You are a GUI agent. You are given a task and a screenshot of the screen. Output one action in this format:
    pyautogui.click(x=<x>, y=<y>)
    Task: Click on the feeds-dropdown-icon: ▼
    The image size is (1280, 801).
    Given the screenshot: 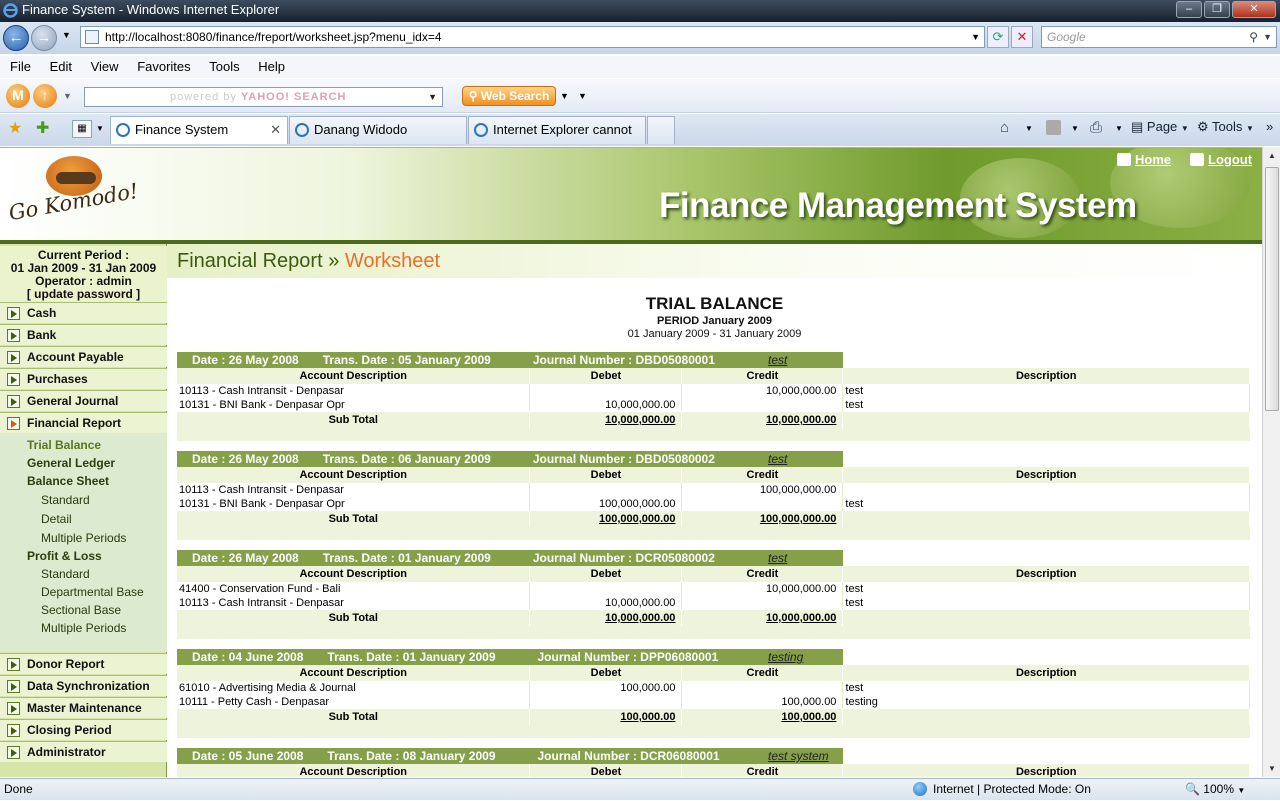 What is the action you would take?
    pyautogui.click(x=1075, y=128)
    